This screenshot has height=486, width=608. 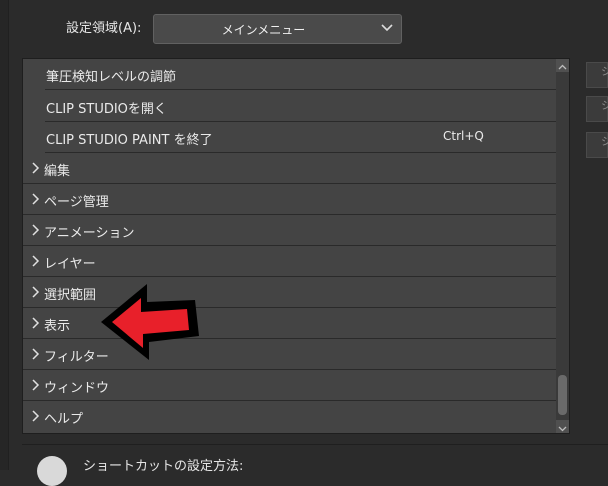 What do you see at coordinates (289, 416) in the screenshot?
I see `category-row-help: ヘルプ` at bounding box center [289, 416].